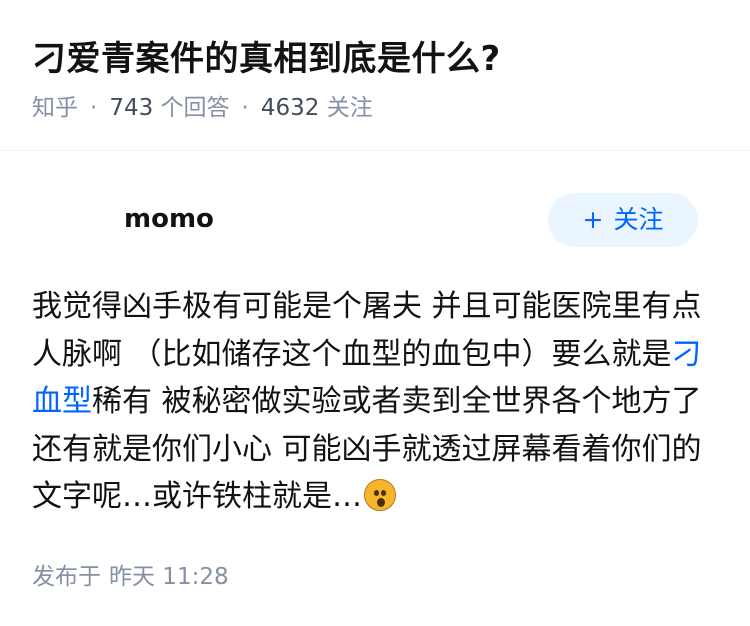  What do you see at coordinates (375, 577) in the screenshot?
I see `answer-footer: 发布于 昨天 11:28` at bounding box center [375, 577].